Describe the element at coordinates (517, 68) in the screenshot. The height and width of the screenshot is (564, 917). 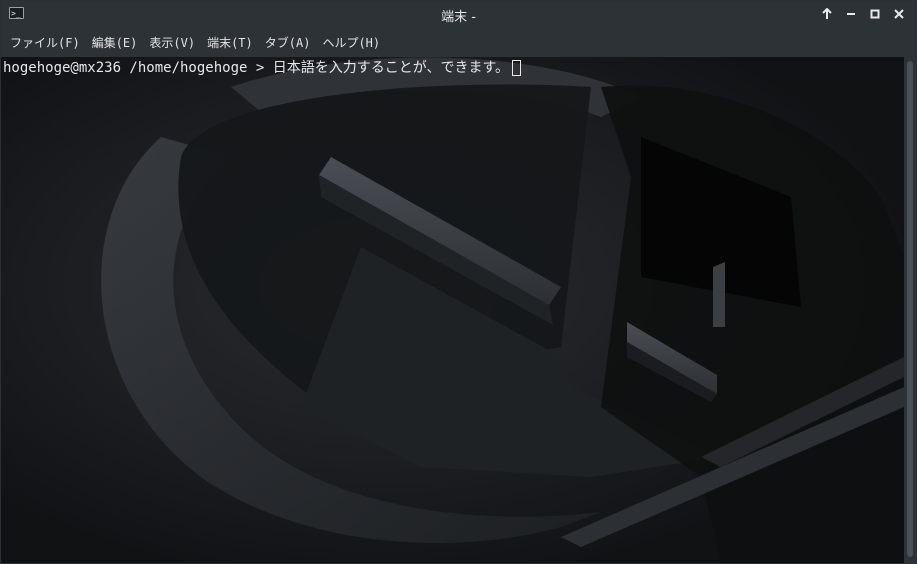
I see `text-cursor` at that location.